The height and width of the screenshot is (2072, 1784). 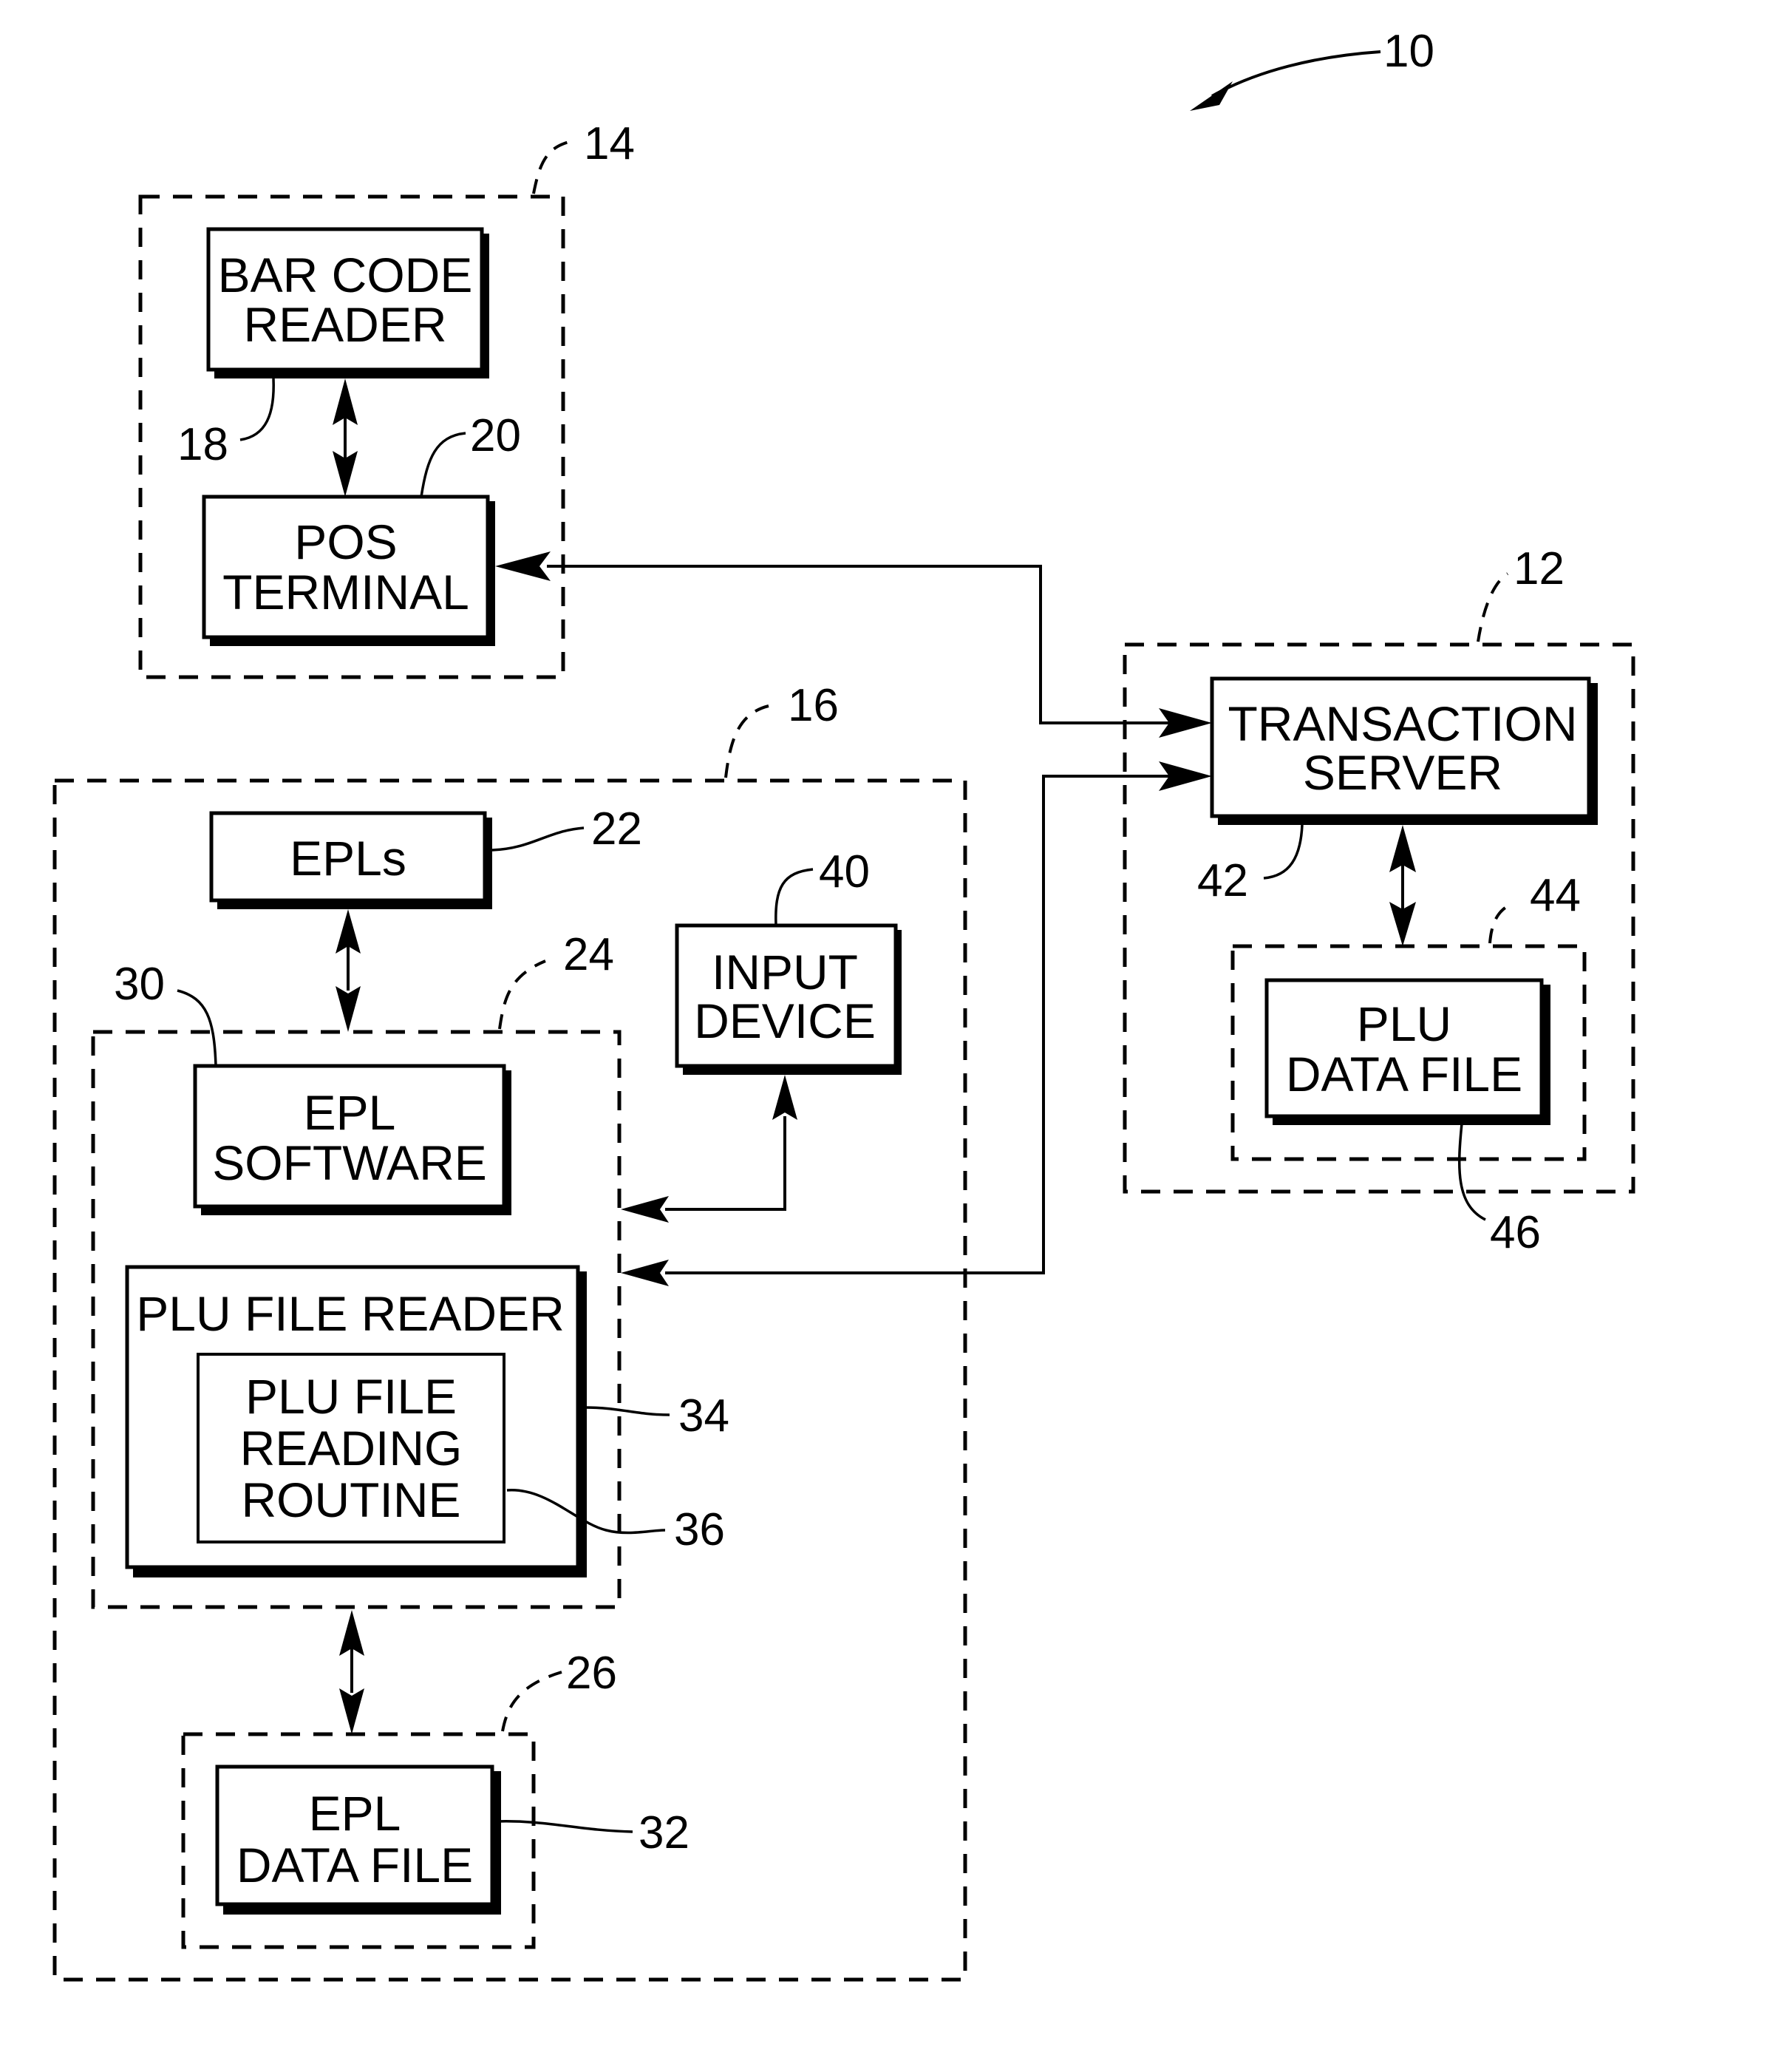 I want to click on ref-label-36: 36, so click(x=699, y=1529).